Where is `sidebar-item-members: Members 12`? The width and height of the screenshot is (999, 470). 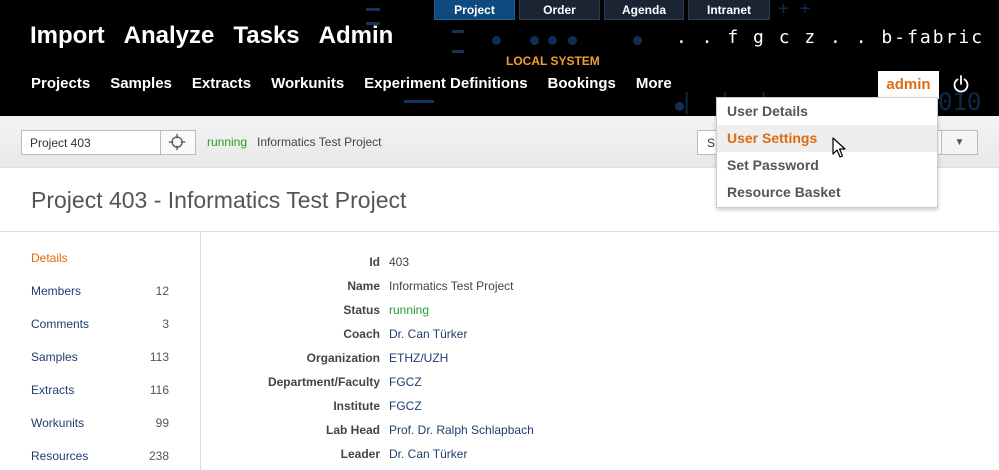
sidebar-item-members: Members 12 is located at coordinates (100, 291).